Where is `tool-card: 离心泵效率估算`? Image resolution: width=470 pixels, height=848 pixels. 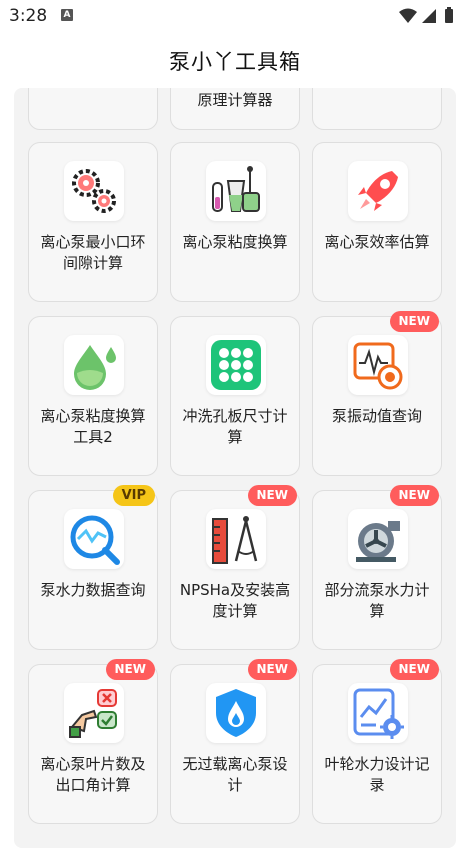
tool-card: 离心泵效率估算 is located at coordinates (377, 222).